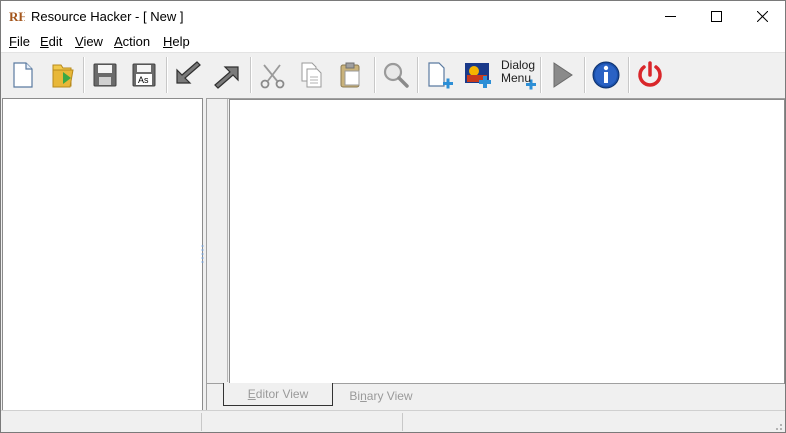  Describe the element at coordinates (389, 396) in the screenshot. I see `tab-binary-view-label: ary View` at that location.